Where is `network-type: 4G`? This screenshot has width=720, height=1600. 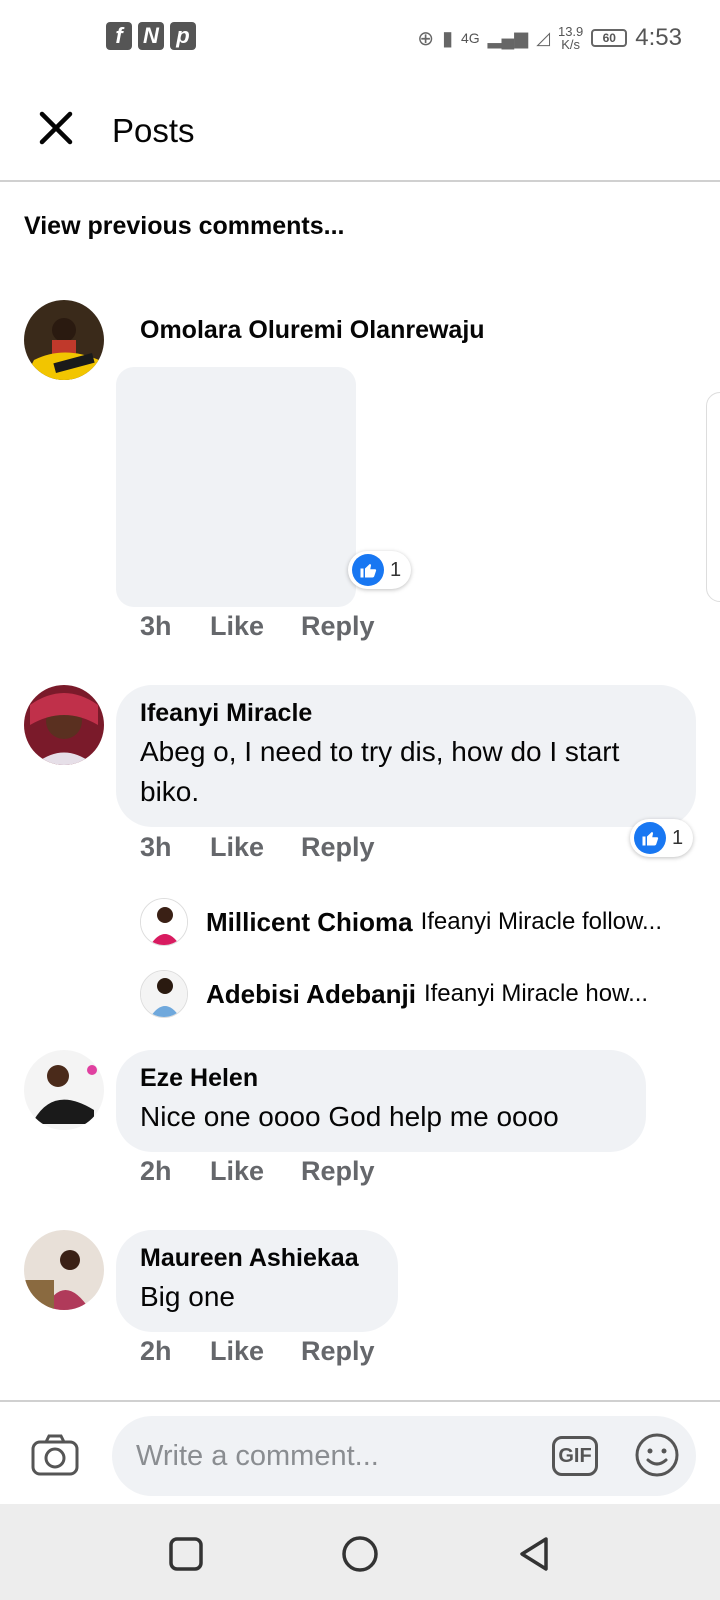
network-type: 4G is located at coordinates (470, 37).